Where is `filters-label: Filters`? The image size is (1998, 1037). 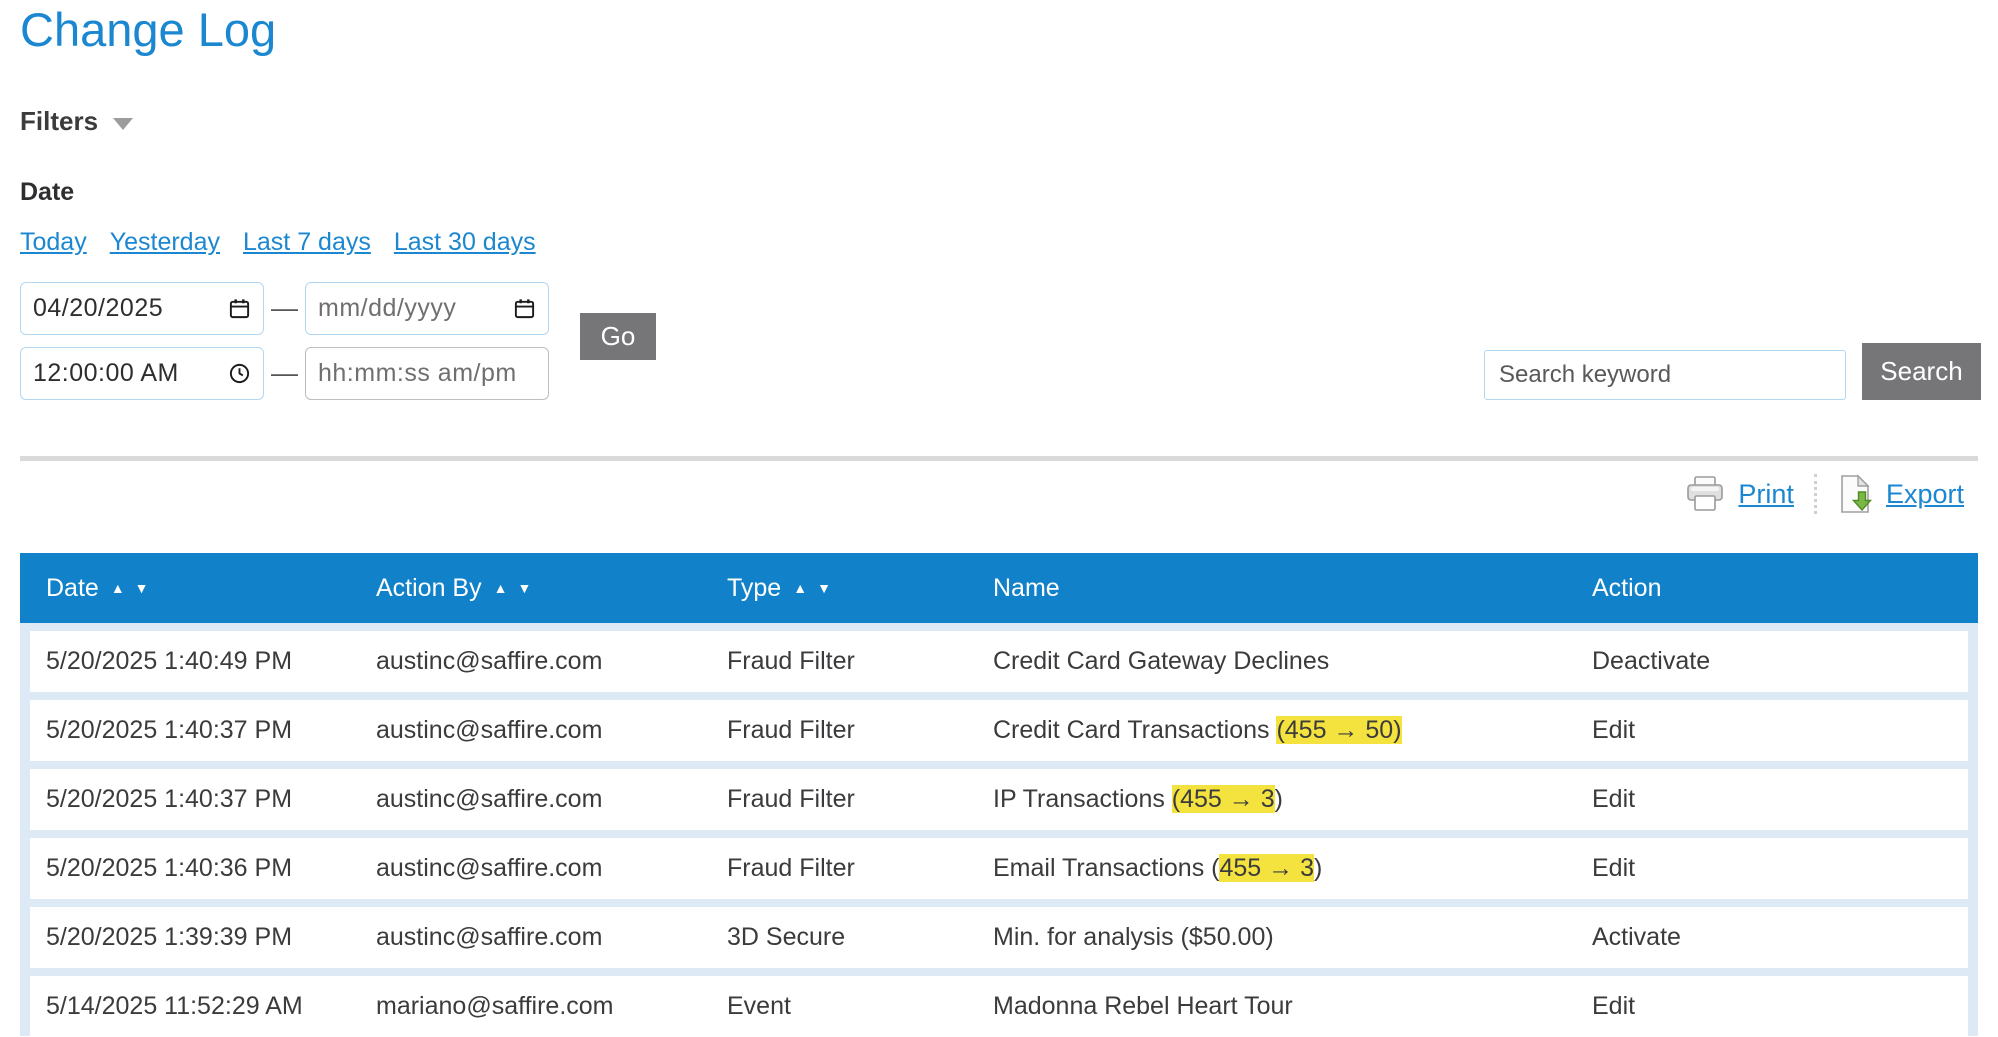
filters-label: Filters is located at coordinates (59, 121).